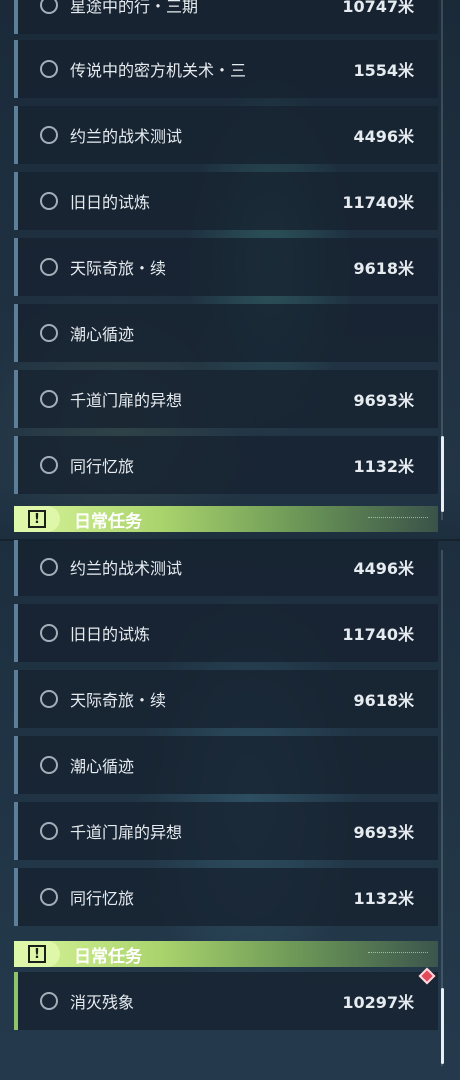 The width and height of the screenshot is (460, 1080). I want to click on quest-row: 传说中的密方机关术・三 1554米, so click(226, 69).